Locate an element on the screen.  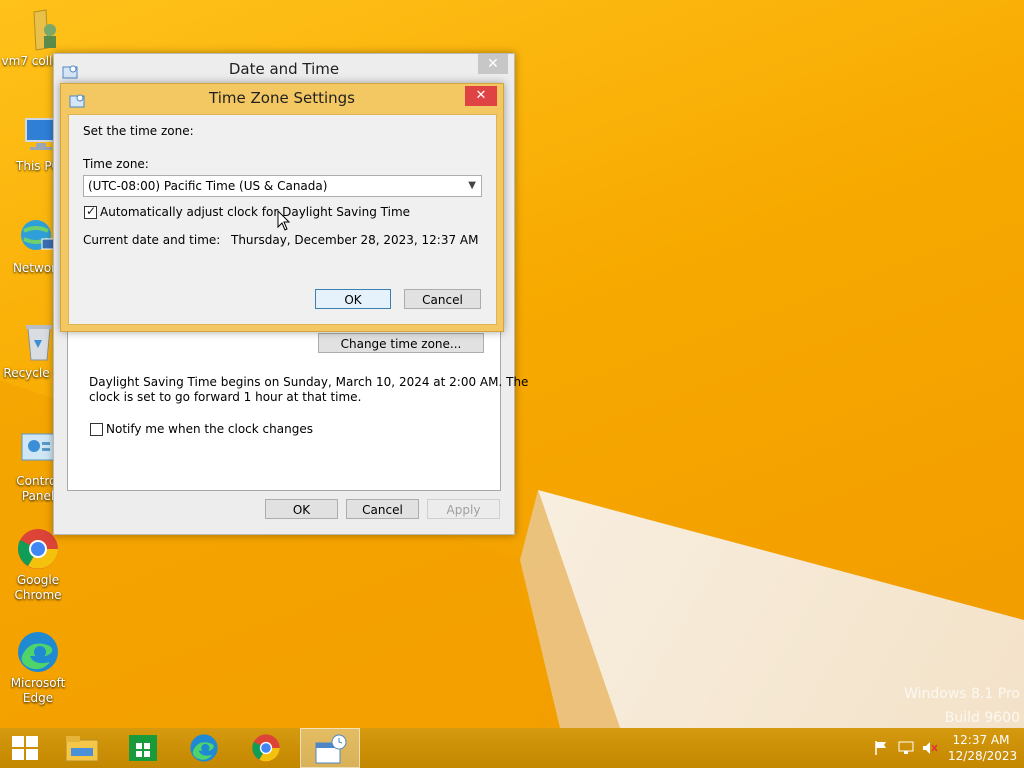
taskbar-store is located at coordinates (143, 748).